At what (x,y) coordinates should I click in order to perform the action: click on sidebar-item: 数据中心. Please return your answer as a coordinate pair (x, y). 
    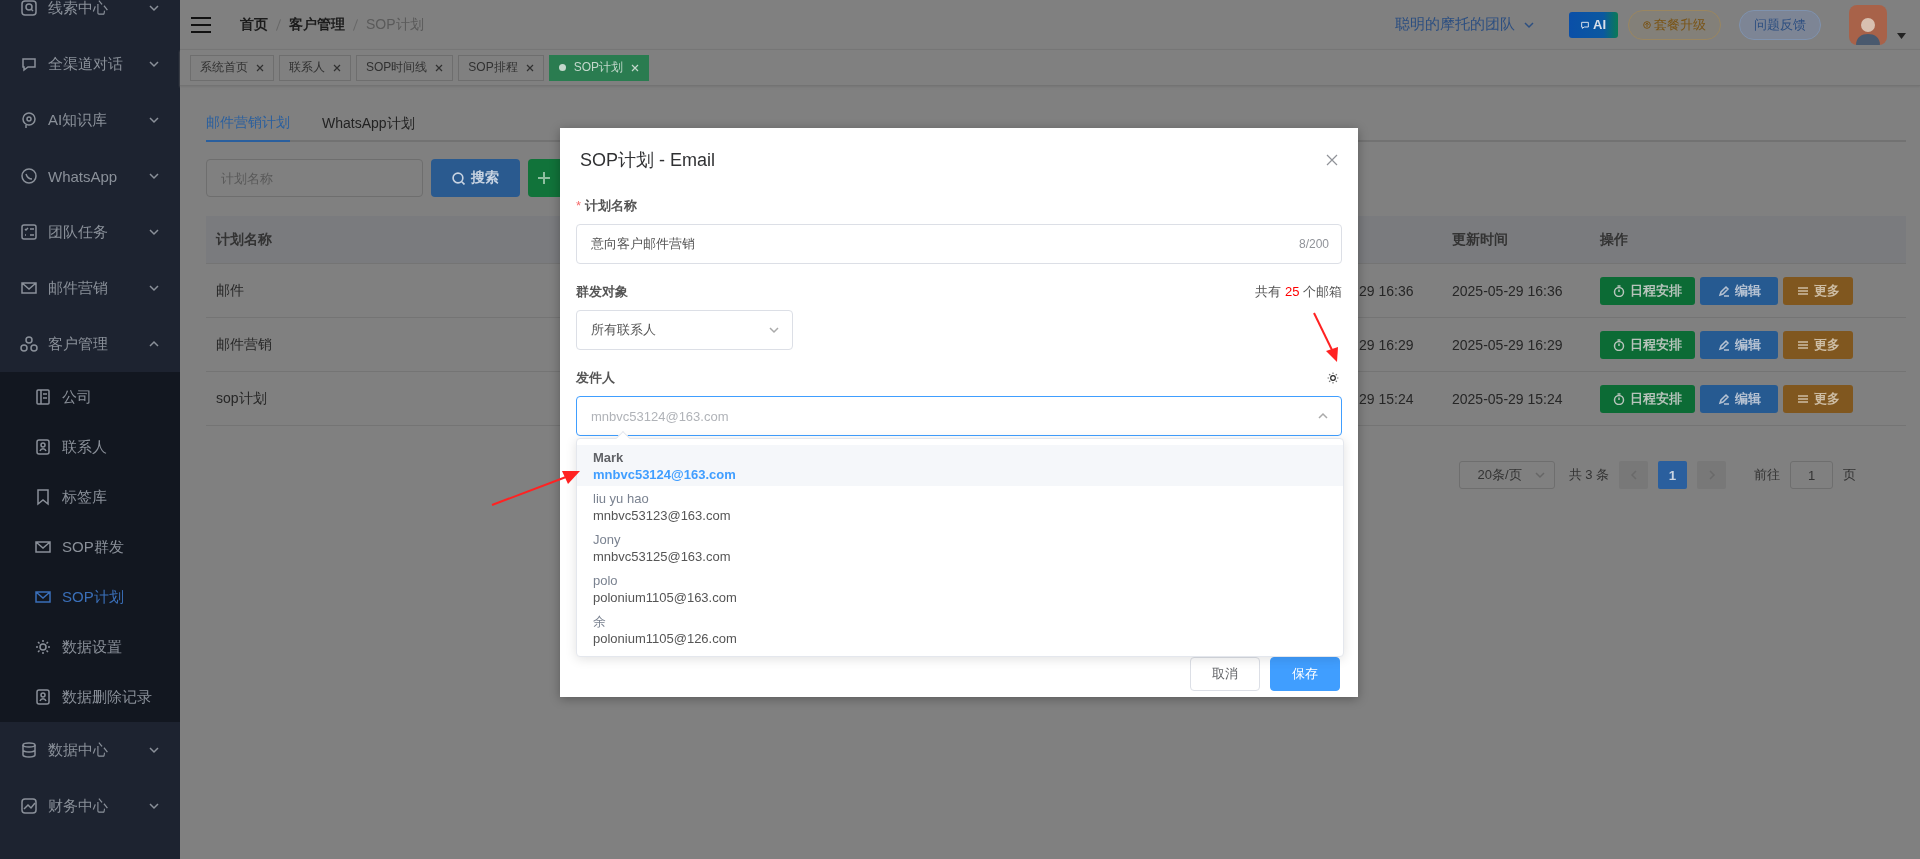
    Looking at the image, I should click on (90, 750).